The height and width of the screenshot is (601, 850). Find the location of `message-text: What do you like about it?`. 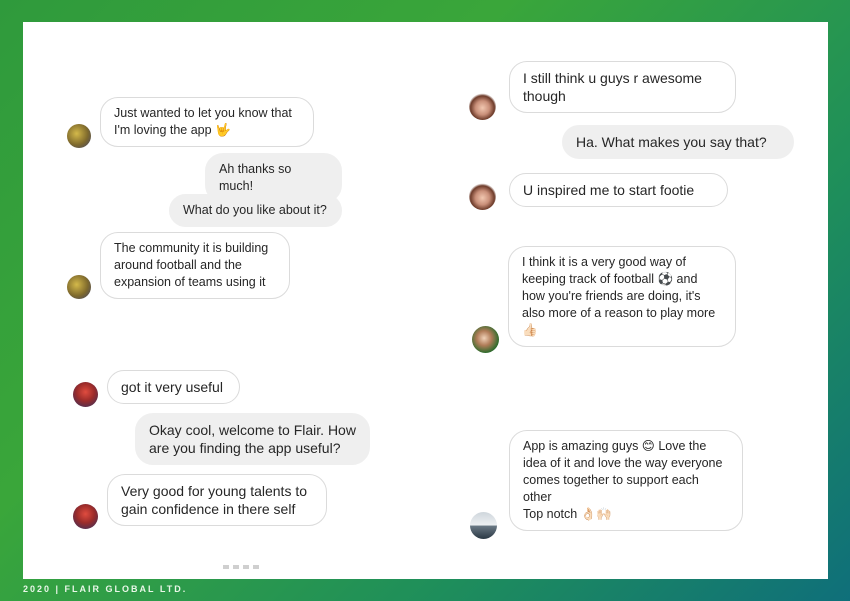

message-text: What do you like about it? is located at coordinates (255, 210).